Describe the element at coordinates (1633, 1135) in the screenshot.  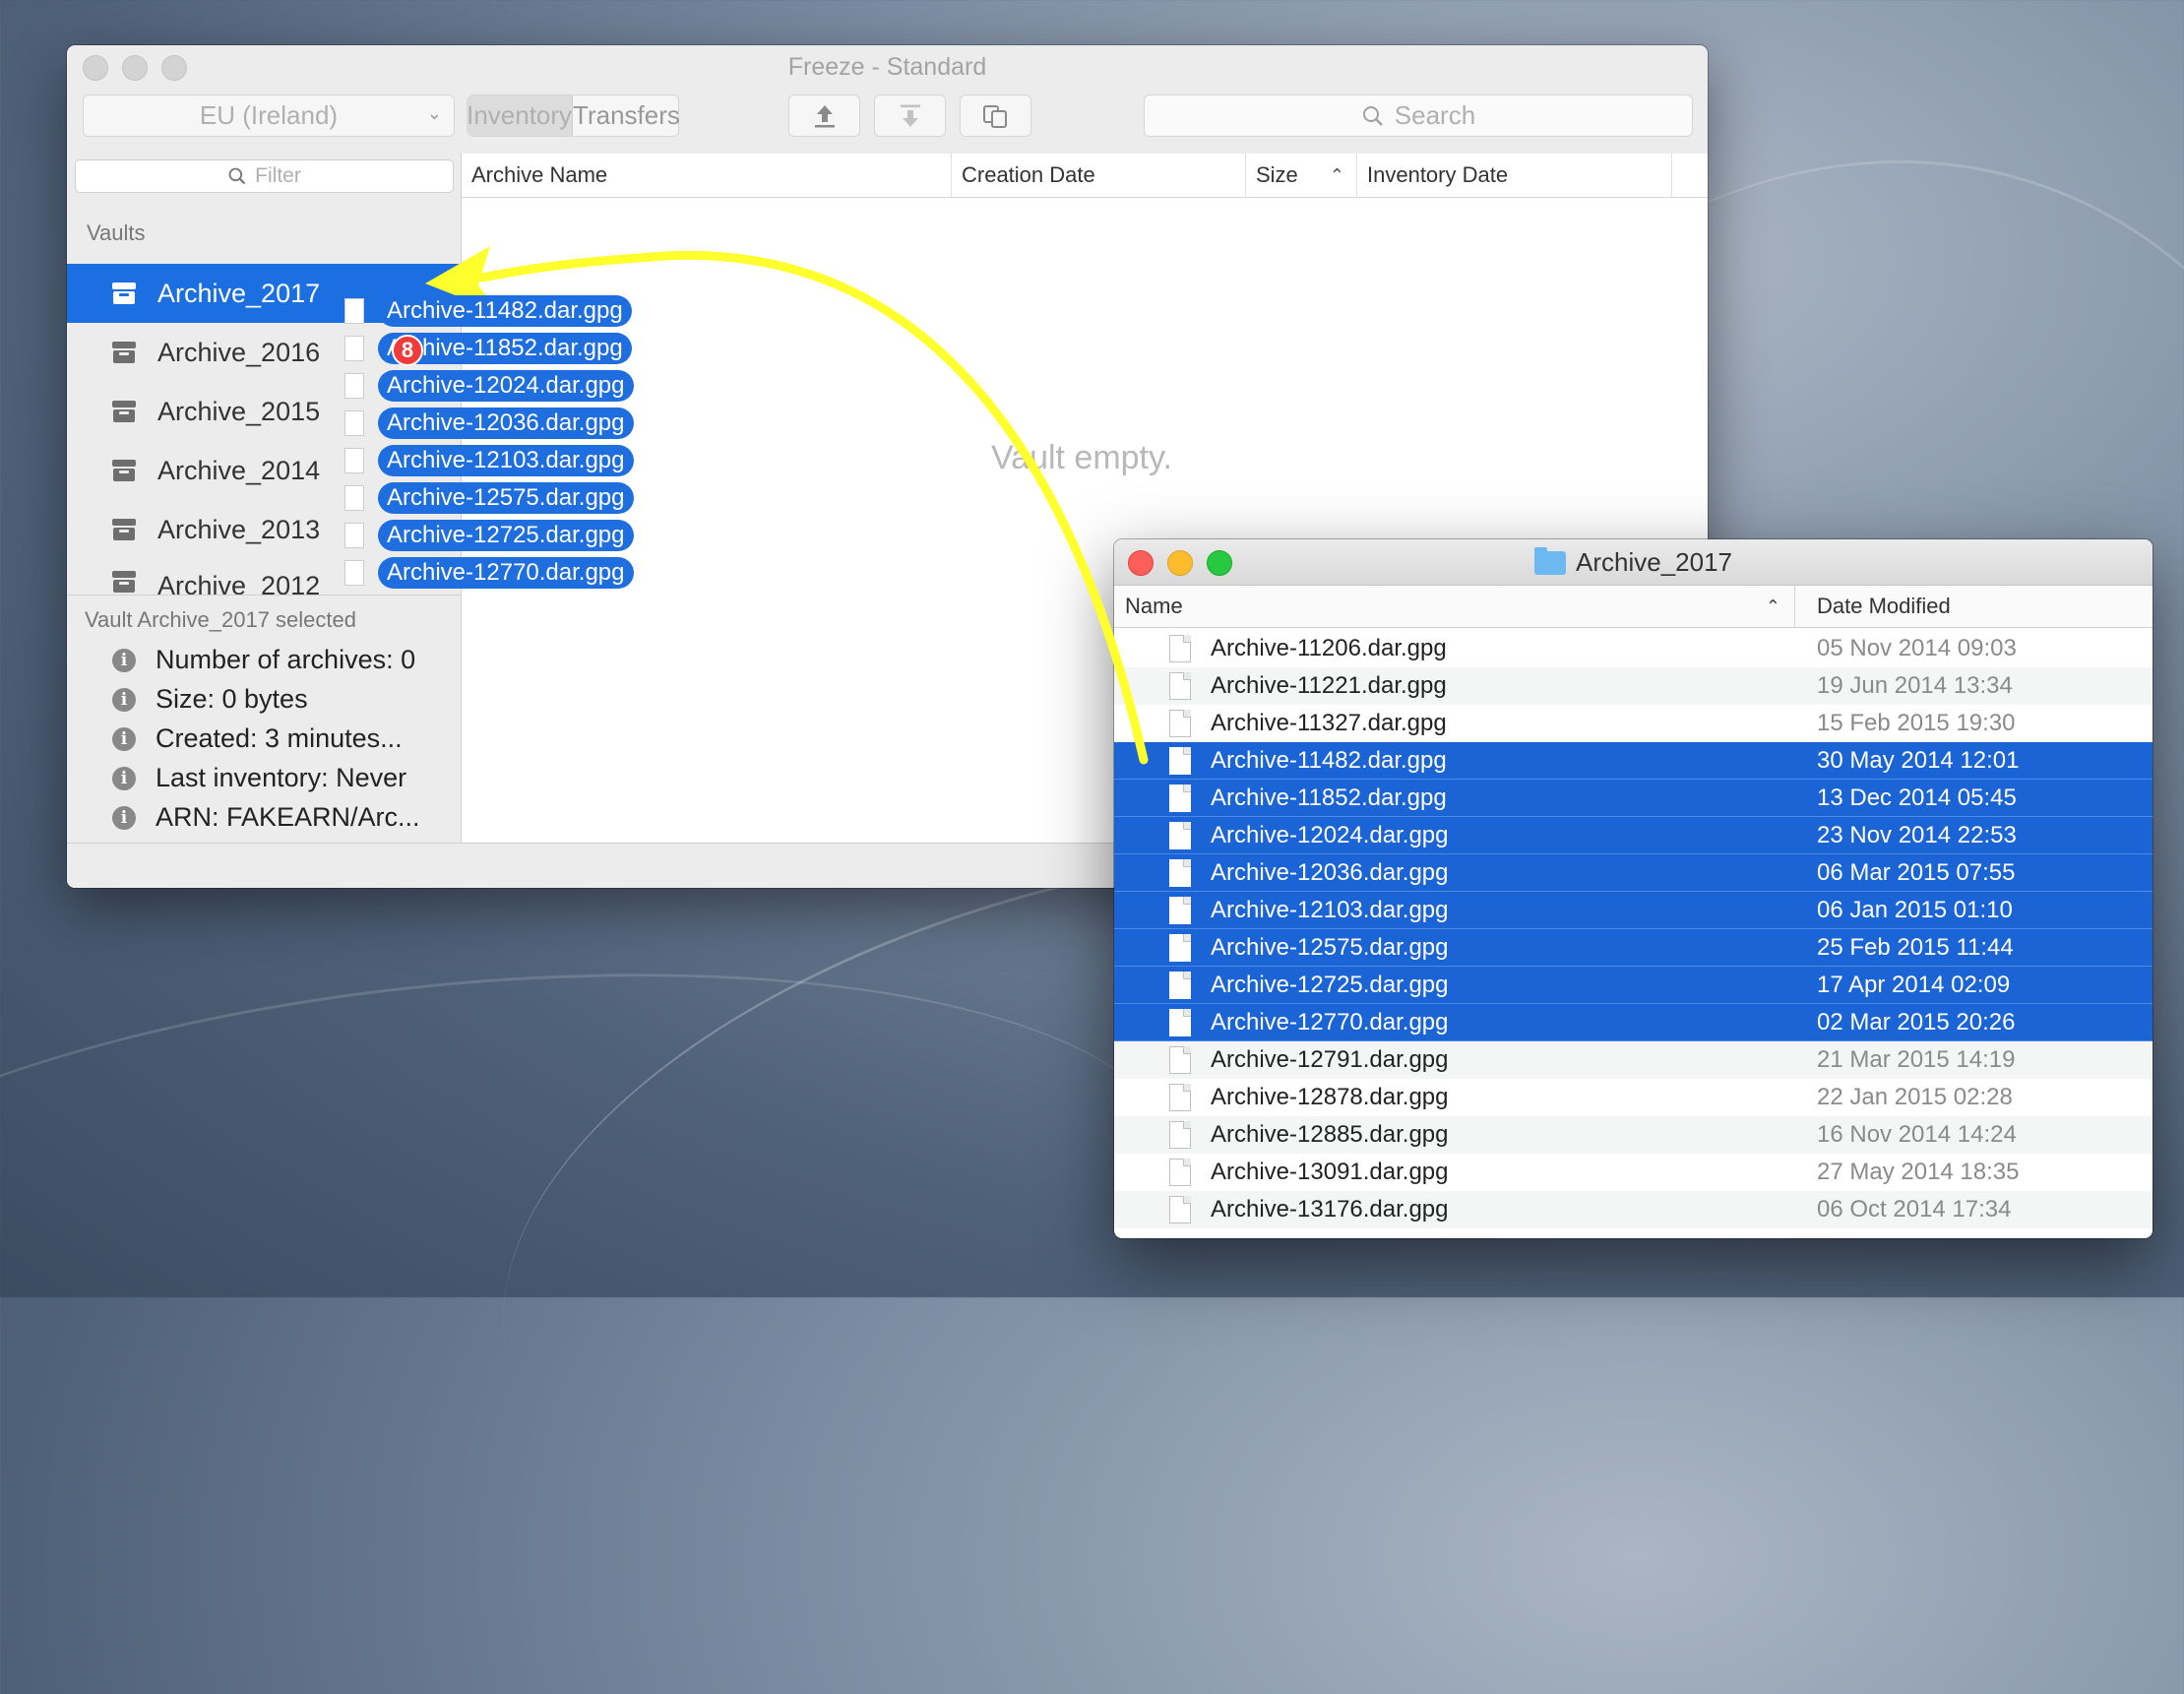
I see `table-row: Archive-12885.dar.gpg 16 Nov 2014 14:24` at that location.